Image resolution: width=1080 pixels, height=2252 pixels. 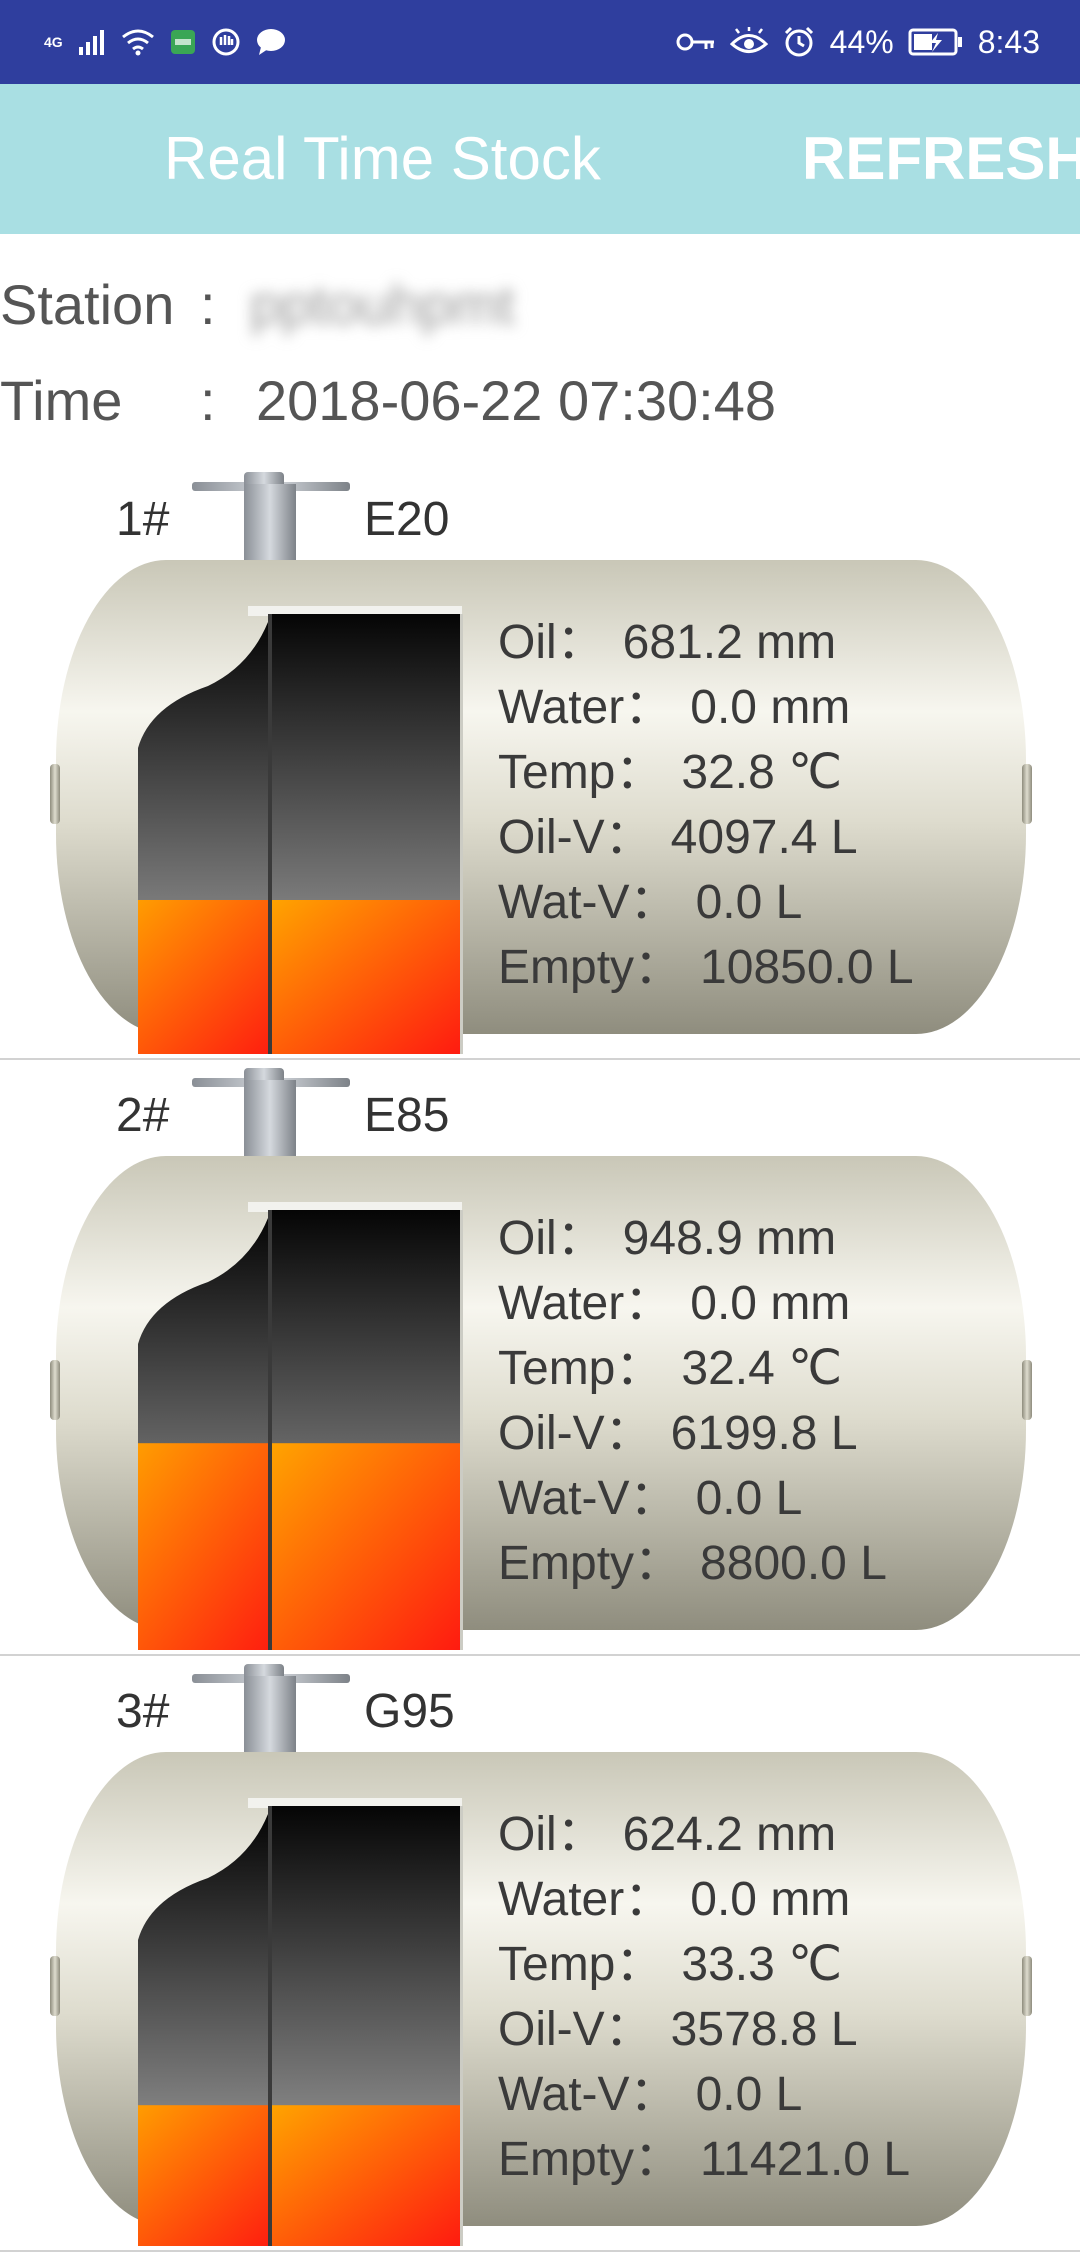 What do you see at coordinates (1008, 41) in the screenshot?
I see `status-time: 8:43` at bounding box center [1008, 41].